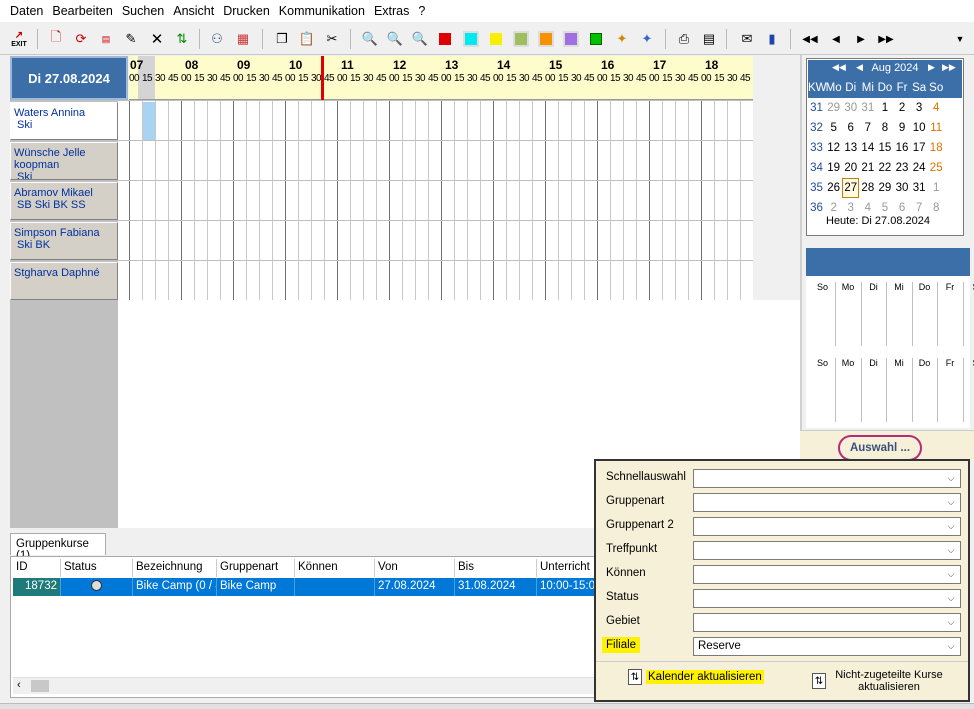 This screenshot has height=709, width=974. What do you see at coordinates (521, 39) in the screenshot?
I see `color-olive-icon` at bounding box center [521, 39].